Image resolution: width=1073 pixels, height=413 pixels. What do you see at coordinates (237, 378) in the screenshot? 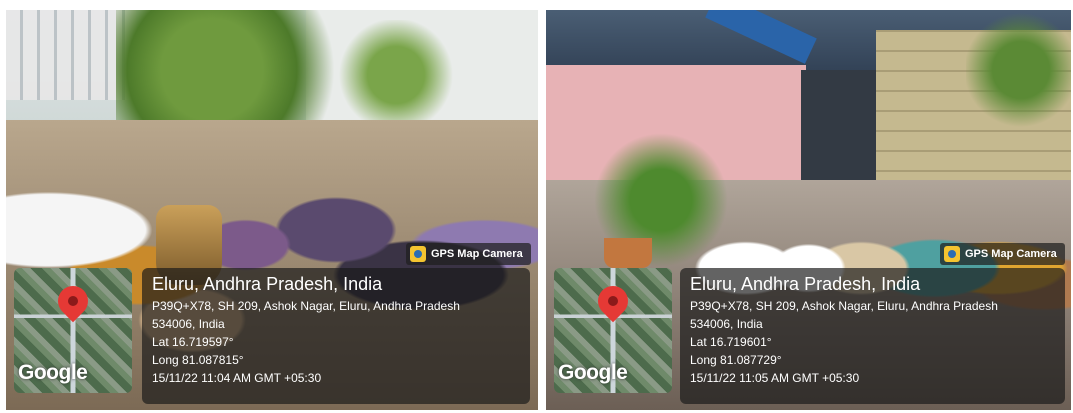
I see `datetime: 15/11/22 11:04 AM GMT +05:30` at bounding box center [237, 378].